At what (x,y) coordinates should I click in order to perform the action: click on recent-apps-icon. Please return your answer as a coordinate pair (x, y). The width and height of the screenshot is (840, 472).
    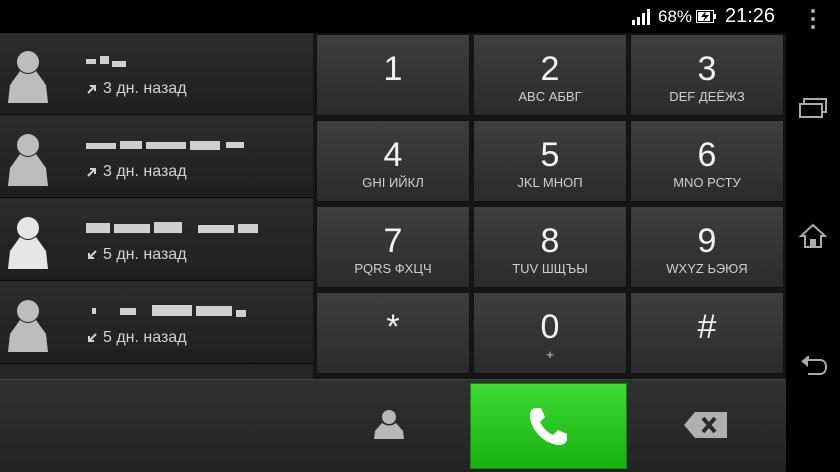
    Looking at the image, I should click on (813, 108).